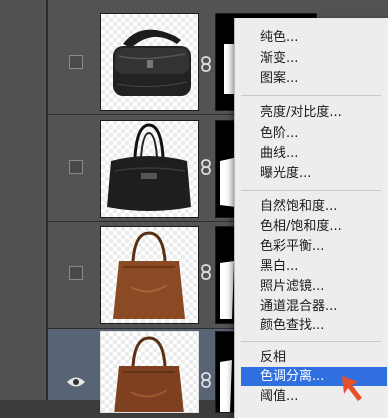 The height and width of the screenshot is (418, 388). Describe the element at coordinates (311, 357) in the screenshot. I see `menu-item-invert: 反相` at that location.